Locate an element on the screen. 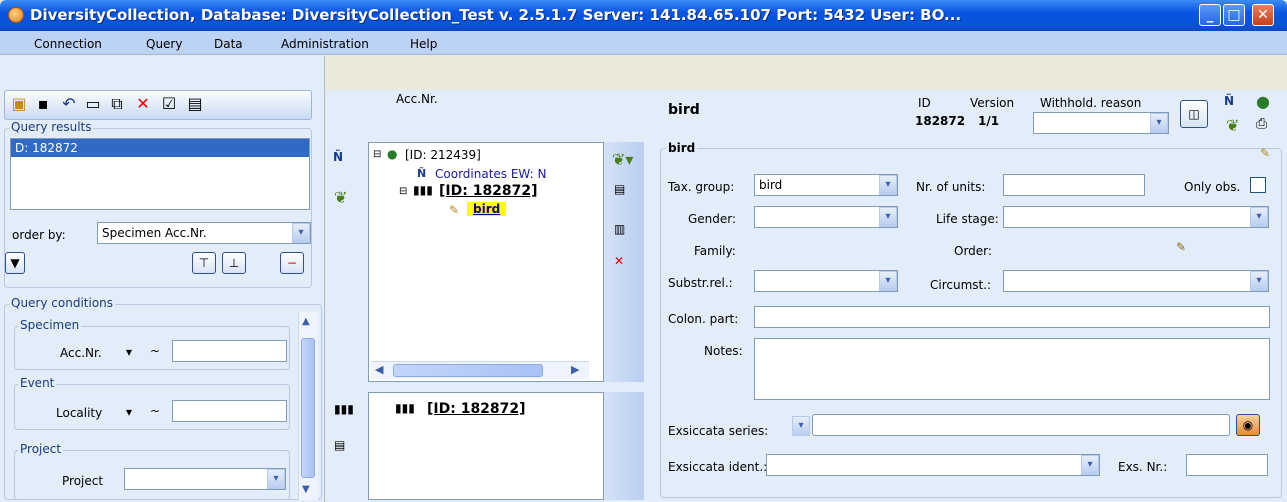  details-icon: ▥ is located at coordinates (619, 229).